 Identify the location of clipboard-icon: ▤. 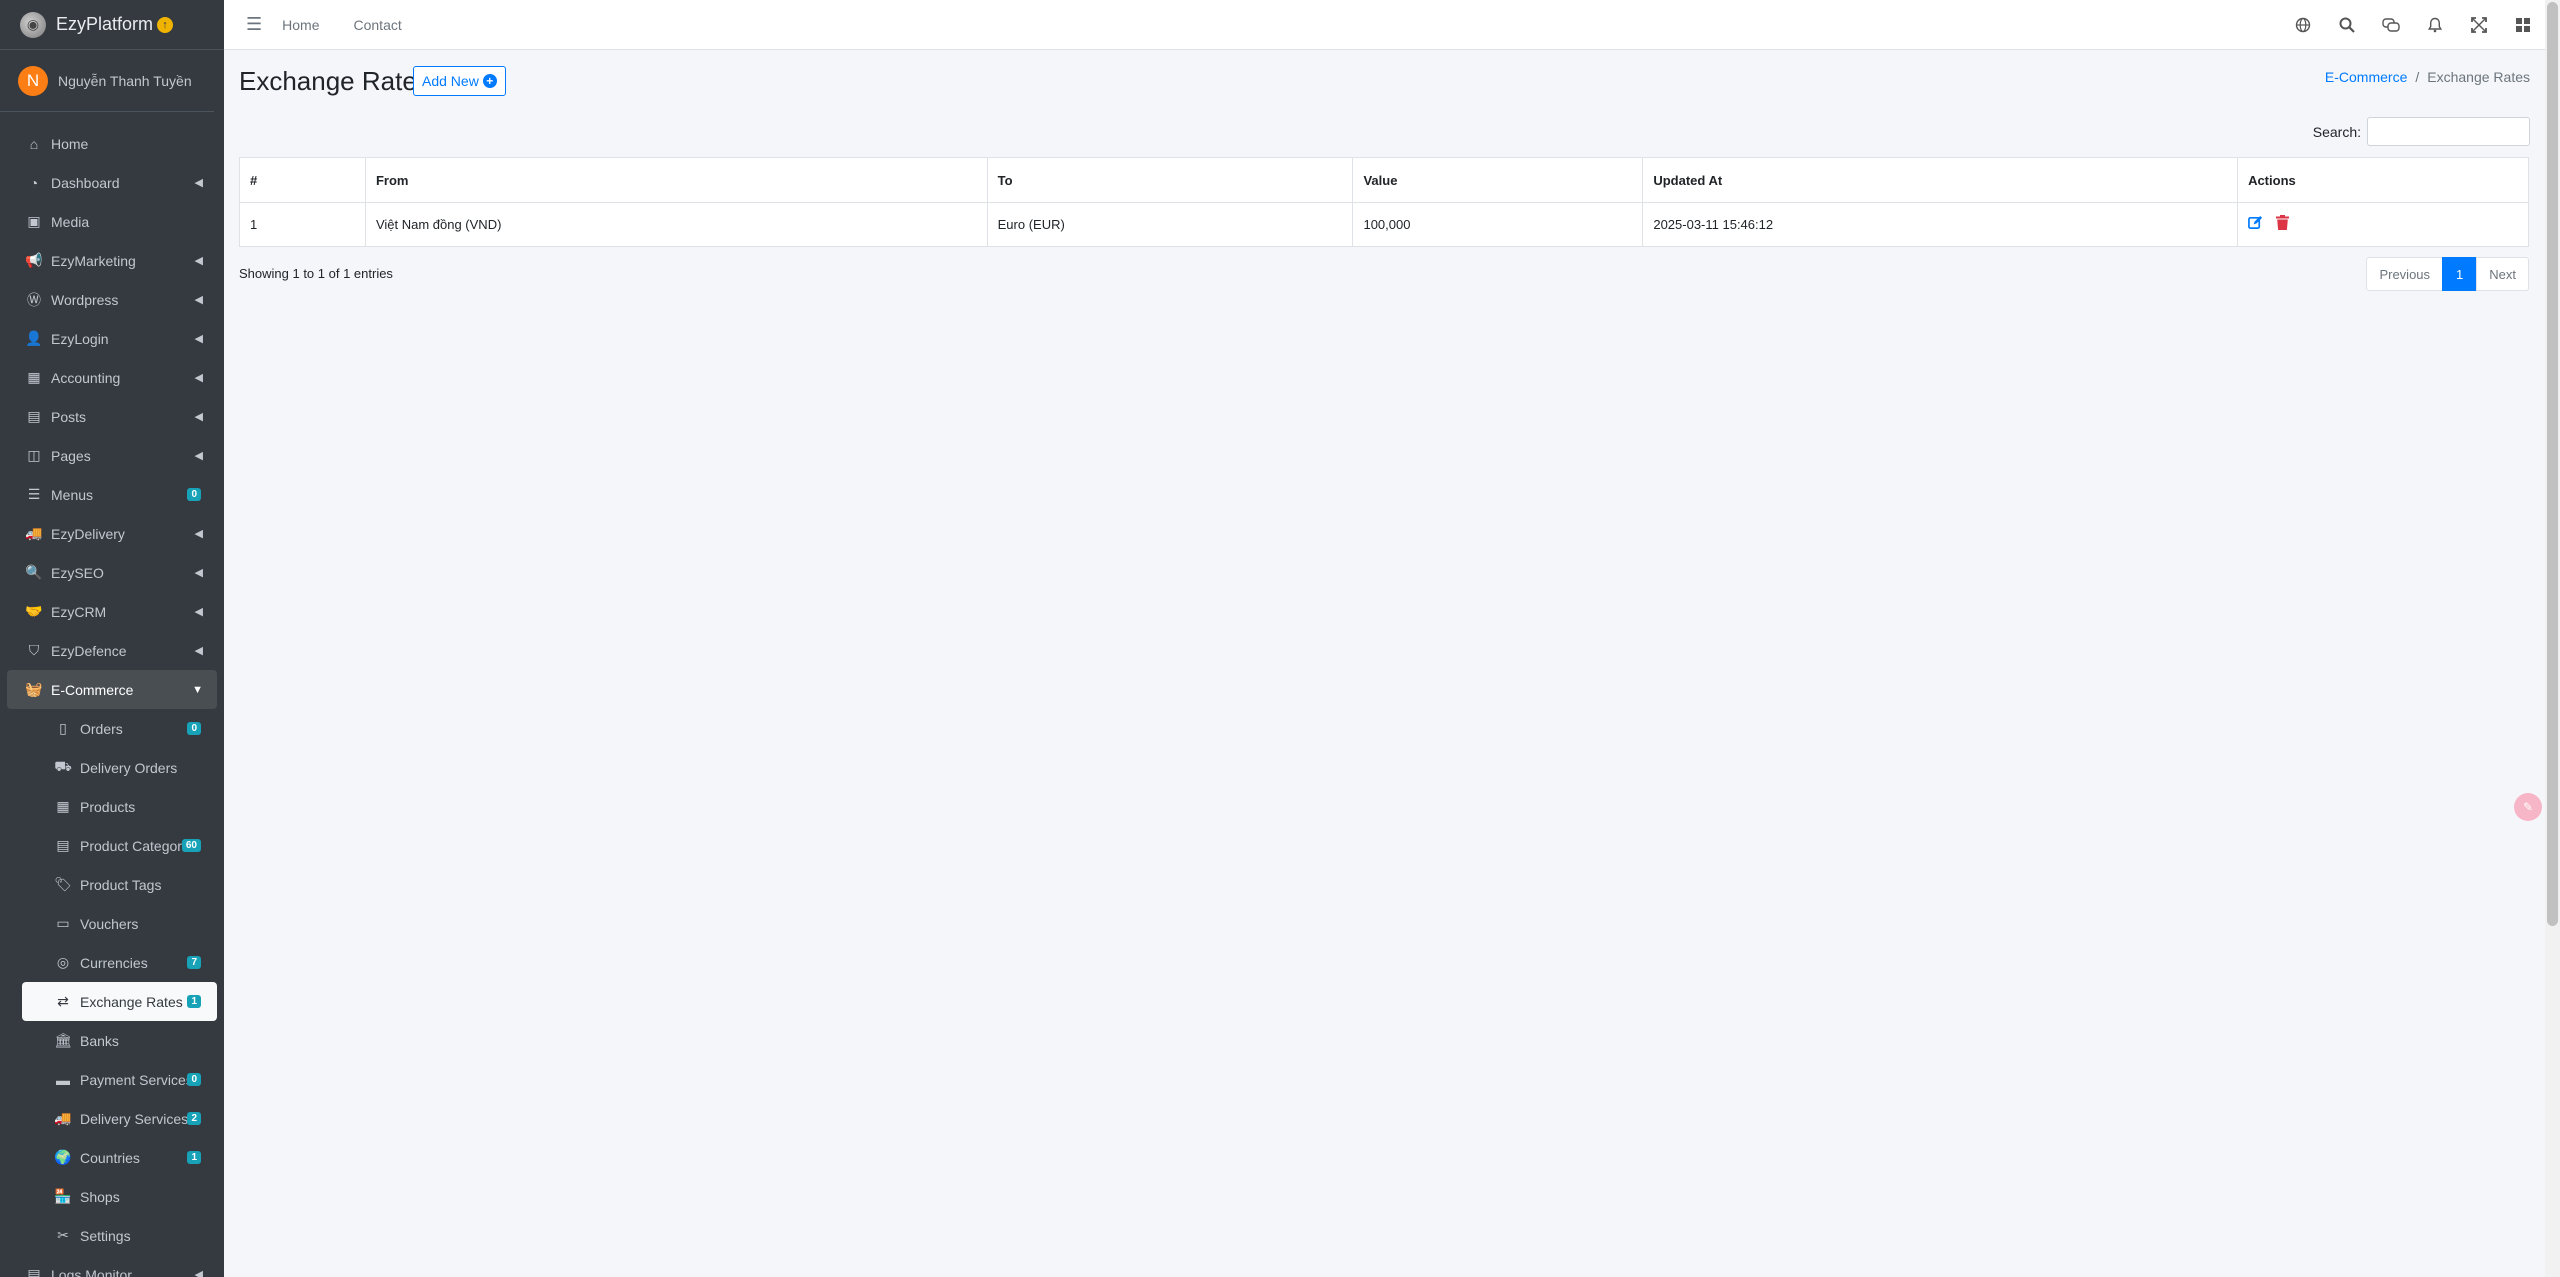
(63, 845).